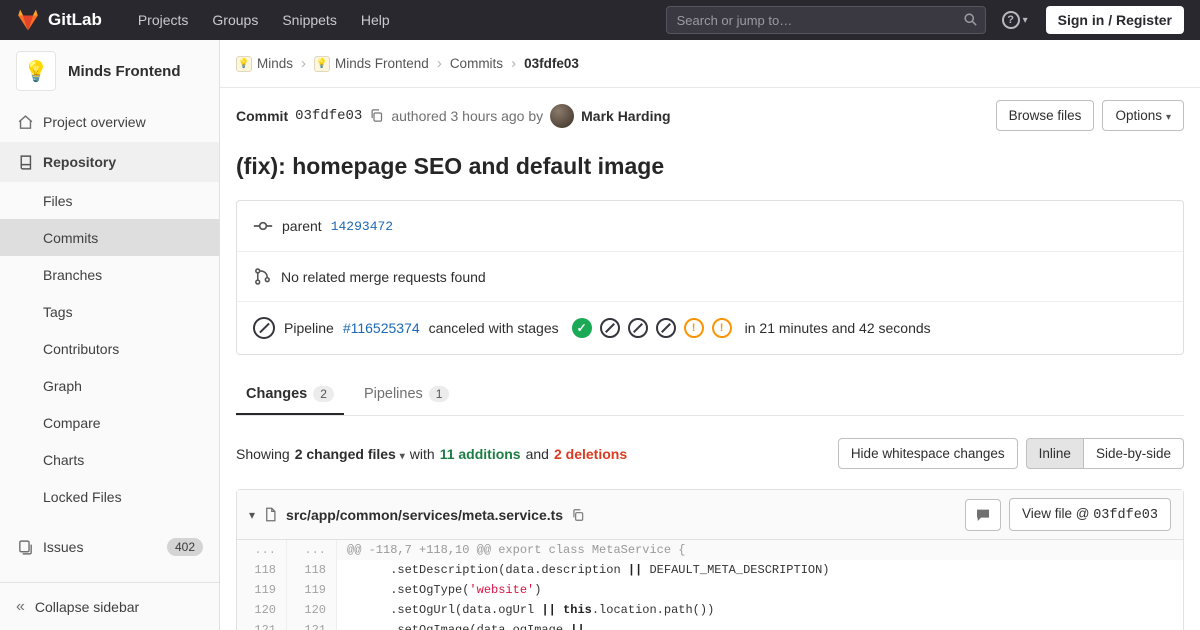 The height and width of the screenshot is (630, 1200). What do you see at coordinates (75, 19) in the screenshot?
I see `gitlab-wordmark: GitLab` at bounding box center [75, 19].